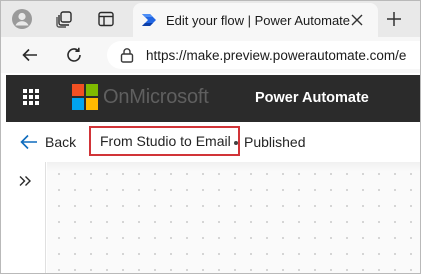 Image resolution: width=421 pixels, height=274 pixels. Describe the element at coordinates (357, 20) in the screenshot. I see `close-tab-icon` at that location.